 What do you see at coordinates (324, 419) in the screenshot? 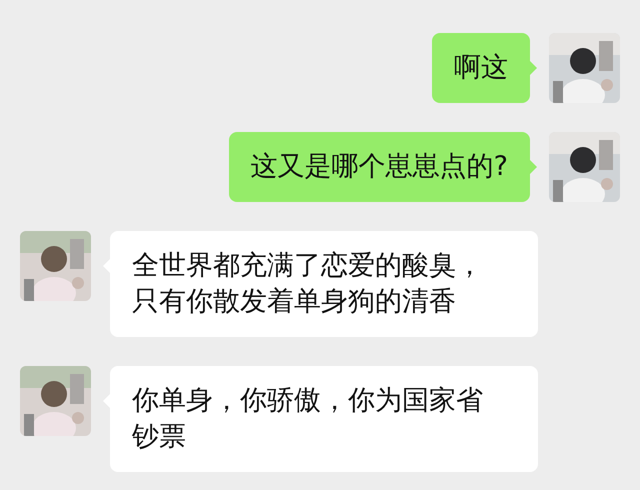
I see `message-bubble: 你单身，你骄傲，你为国家省 钞票` at bounding box center [324, 419].